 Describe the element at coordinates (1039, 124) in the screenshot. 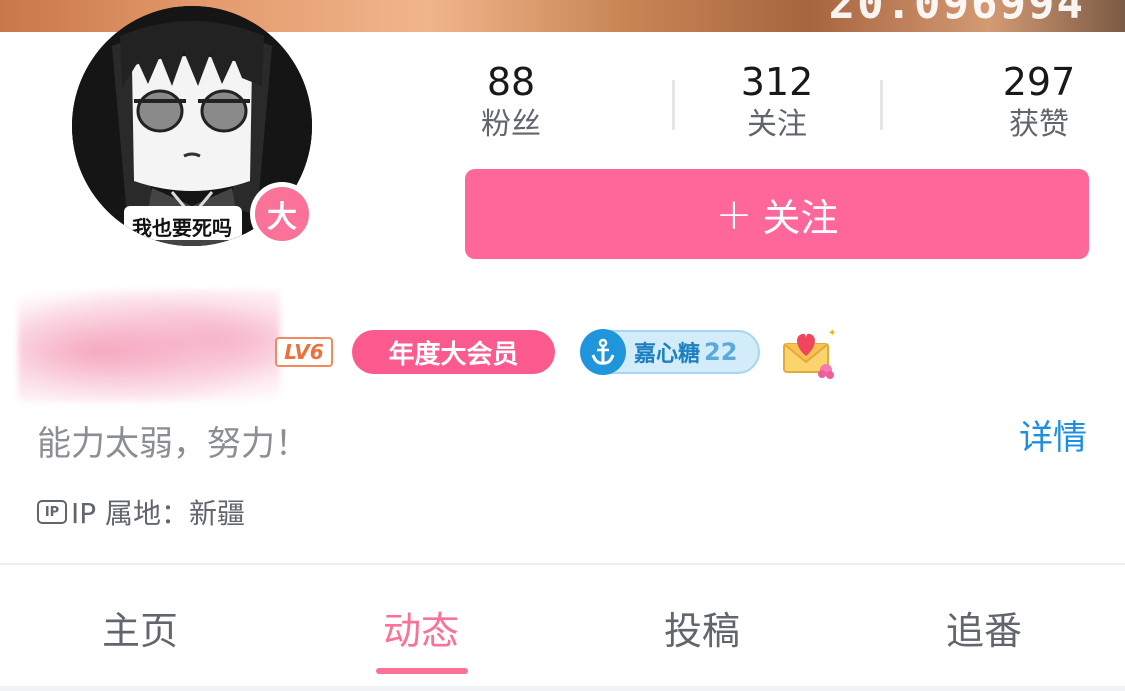

I see `likes-label: 获赞` at that location.